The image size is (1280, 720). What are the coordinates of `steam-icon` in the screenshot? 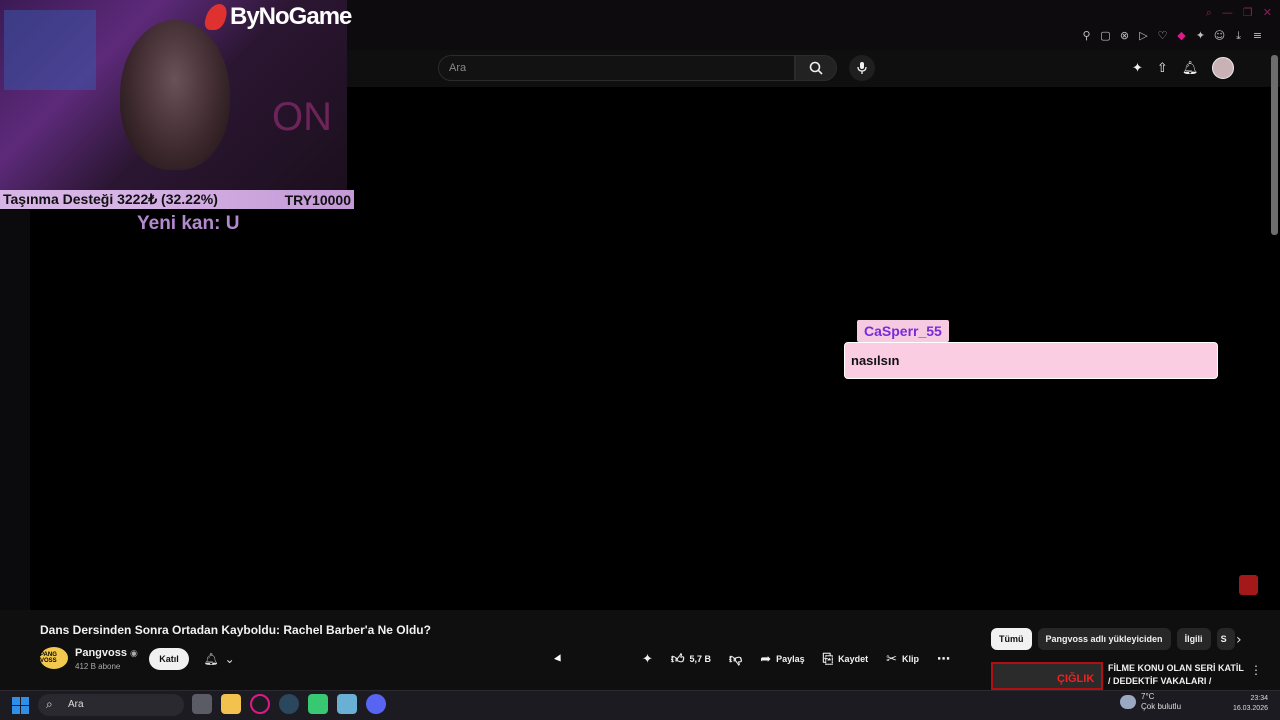 It's located at (289, 704).